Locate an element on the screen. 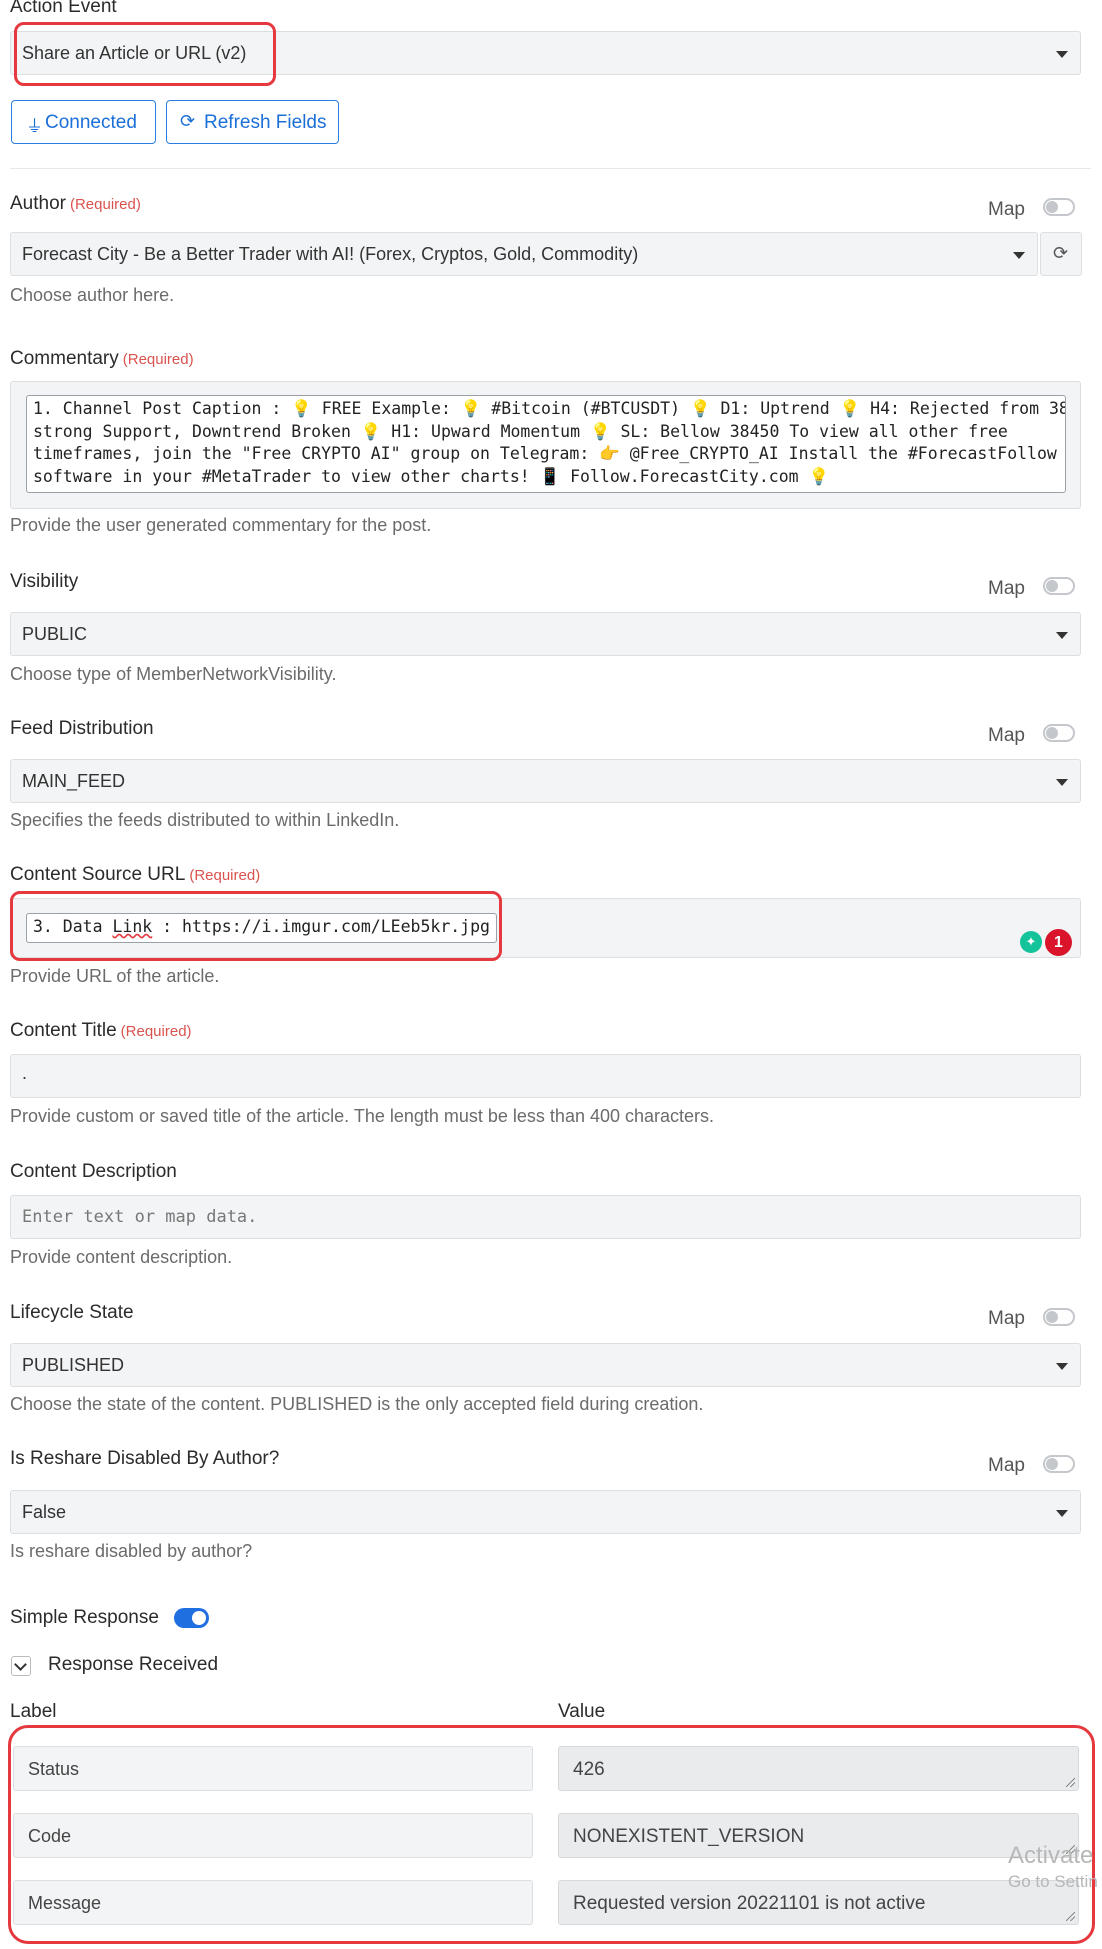 This screenshot has height=1949, width=1102. connected-label: Connected is located at coordinates (91, 122).